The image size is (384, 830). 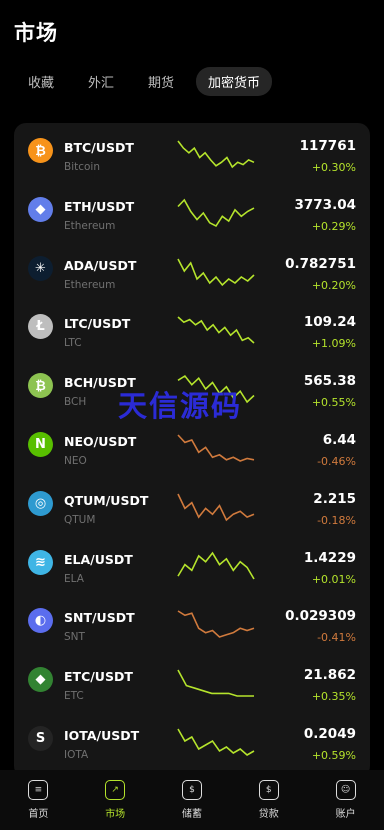 I want to click on change-percent: +0.59%, so click(x=333, y=755).